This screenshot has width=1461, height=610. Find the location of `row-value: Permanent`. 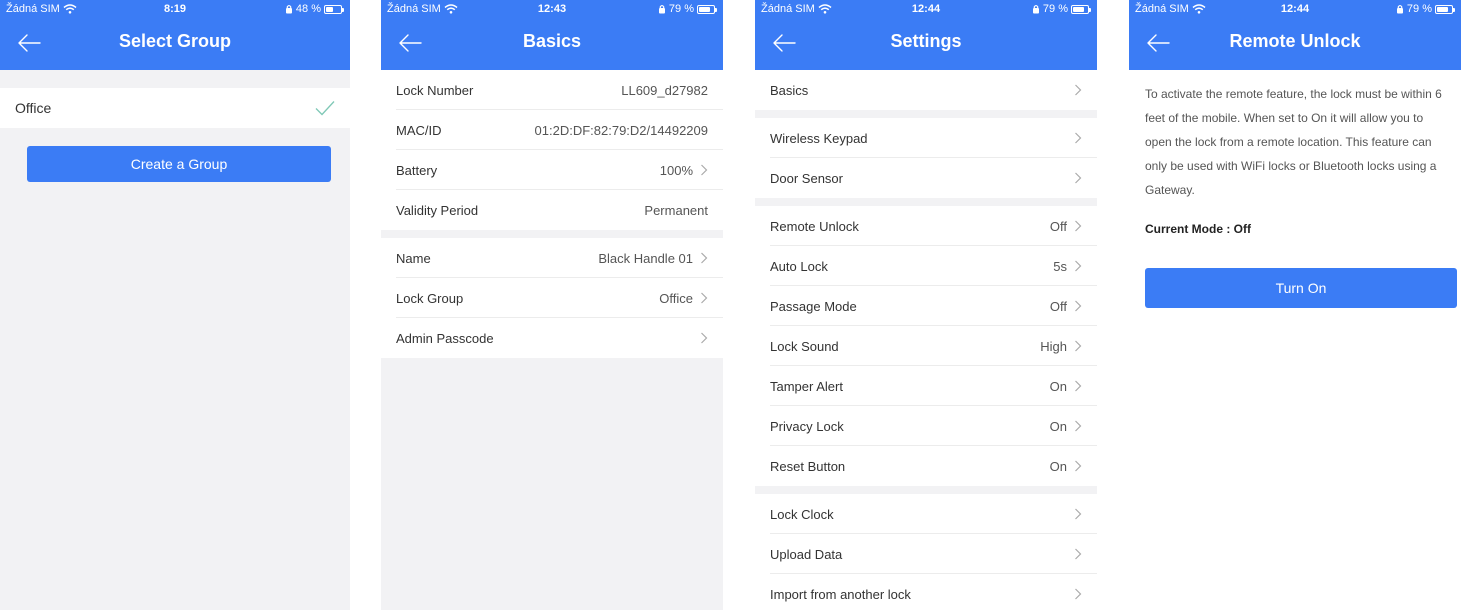

row-value: Permanent is located at coordinates (676, 210).